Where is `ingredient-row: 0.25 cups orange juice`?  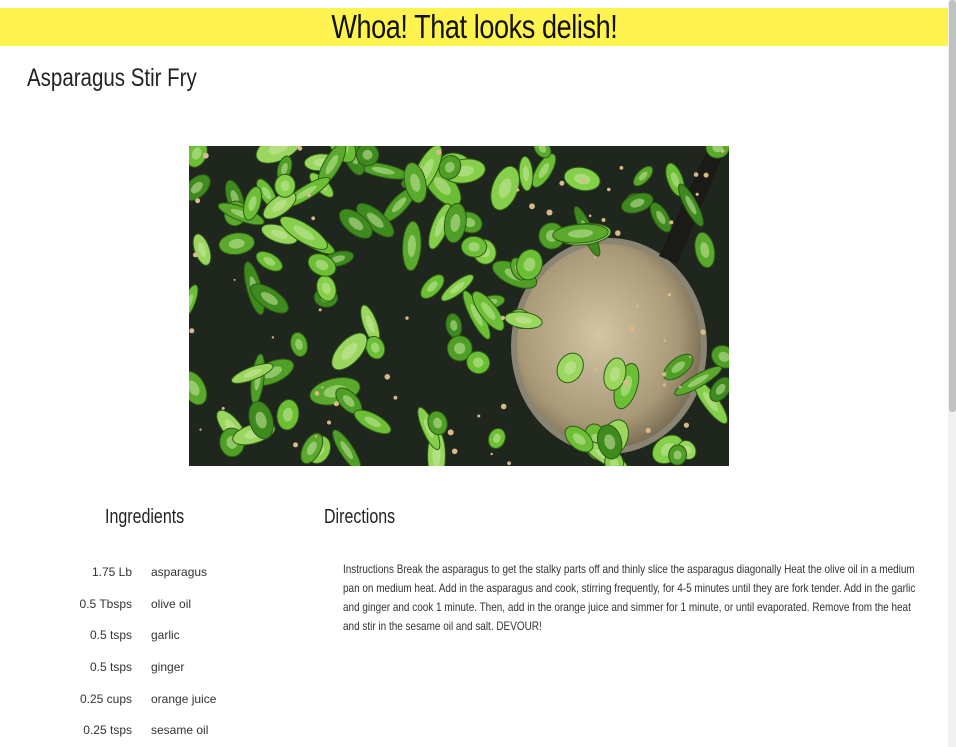 ingredient-row: 0.25 cups orange juice is located at coordinates (160, 699).